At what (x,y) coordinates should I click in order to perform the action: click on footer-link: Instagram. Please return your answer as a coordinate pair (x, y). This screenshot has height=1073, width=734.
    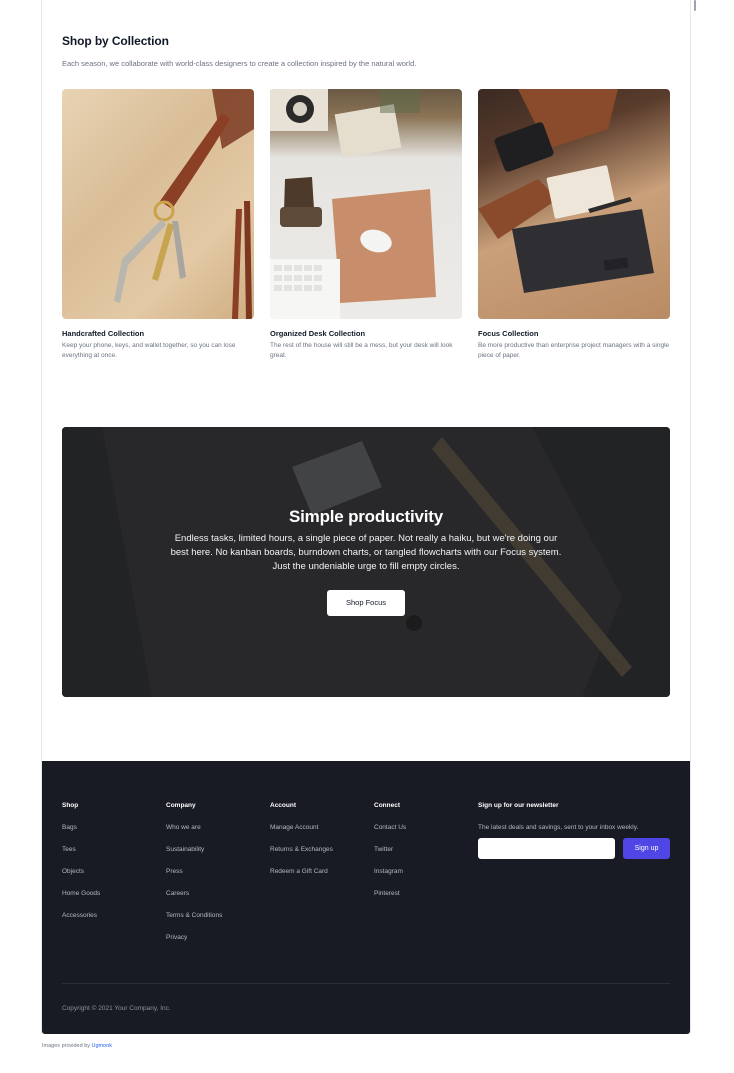
    Looking at the image, I should click on (390, 871).